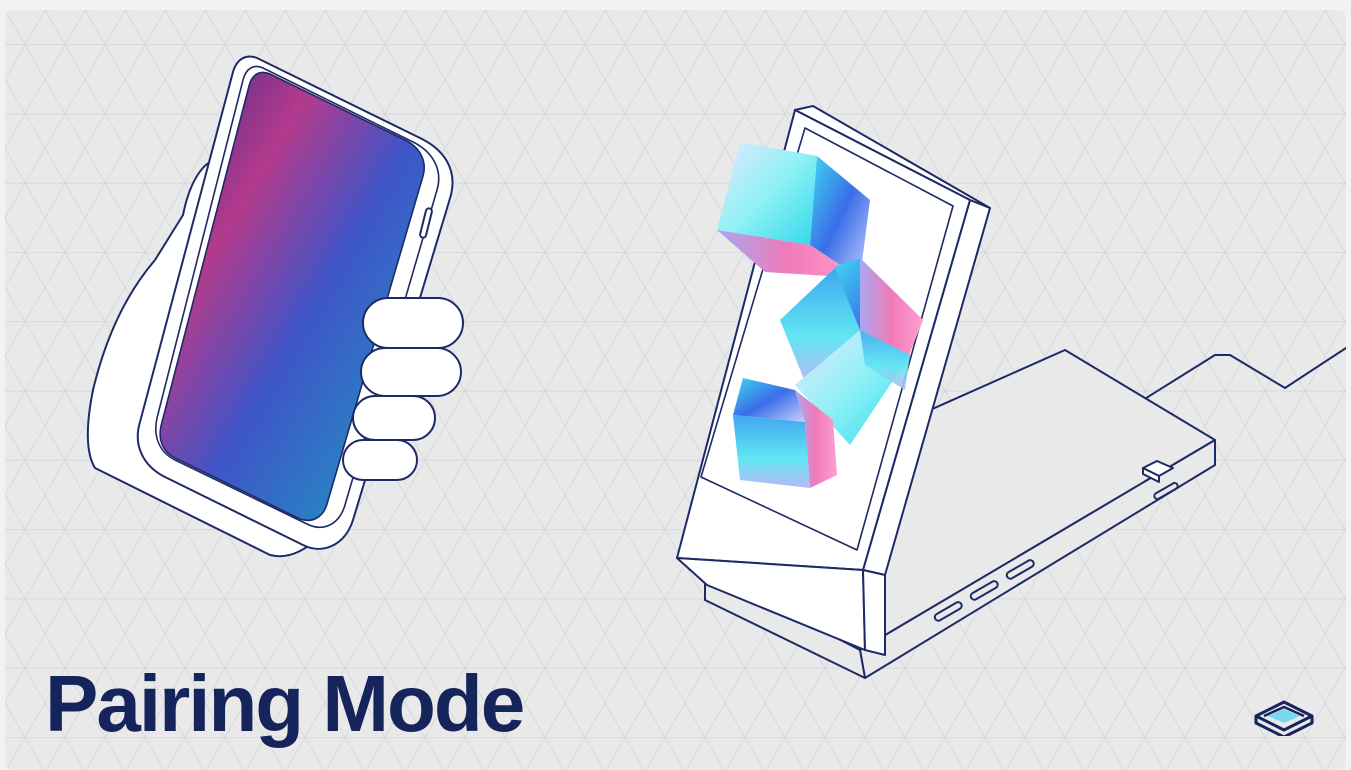 Image resolution: width=1351 pixels, height=770 pixels. Describe the element at coordinates (874, 612) in the screenshot. I see `display-chin-side` at that location.